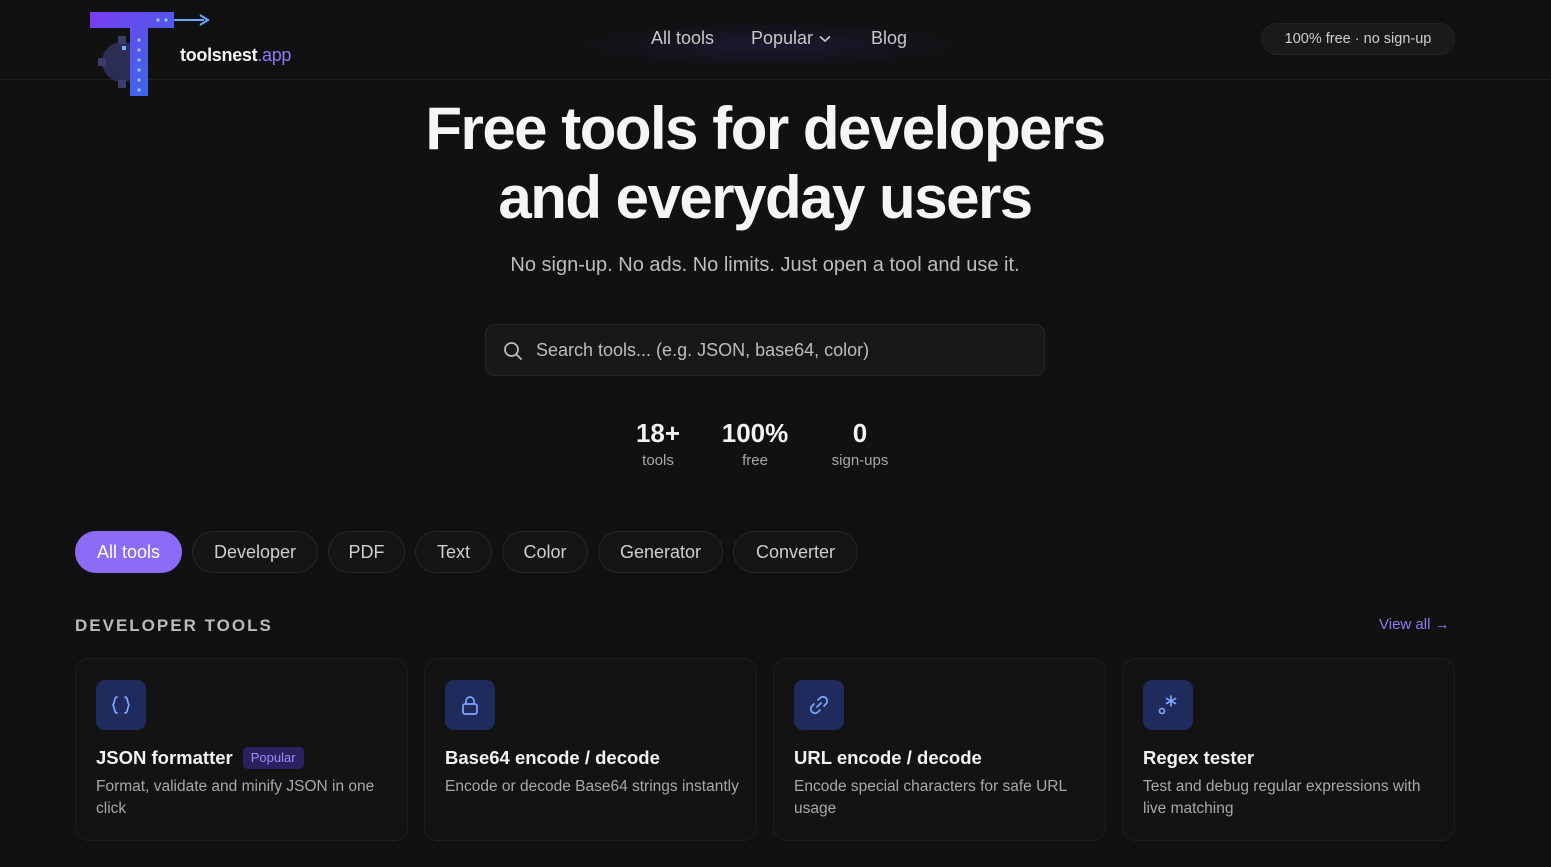 Image resolution: width=1551 pixels, height=867 pixels. Describe the element at coordinates (660, 552) in the screenshot. I see `filter-generator: Generator` at that location.